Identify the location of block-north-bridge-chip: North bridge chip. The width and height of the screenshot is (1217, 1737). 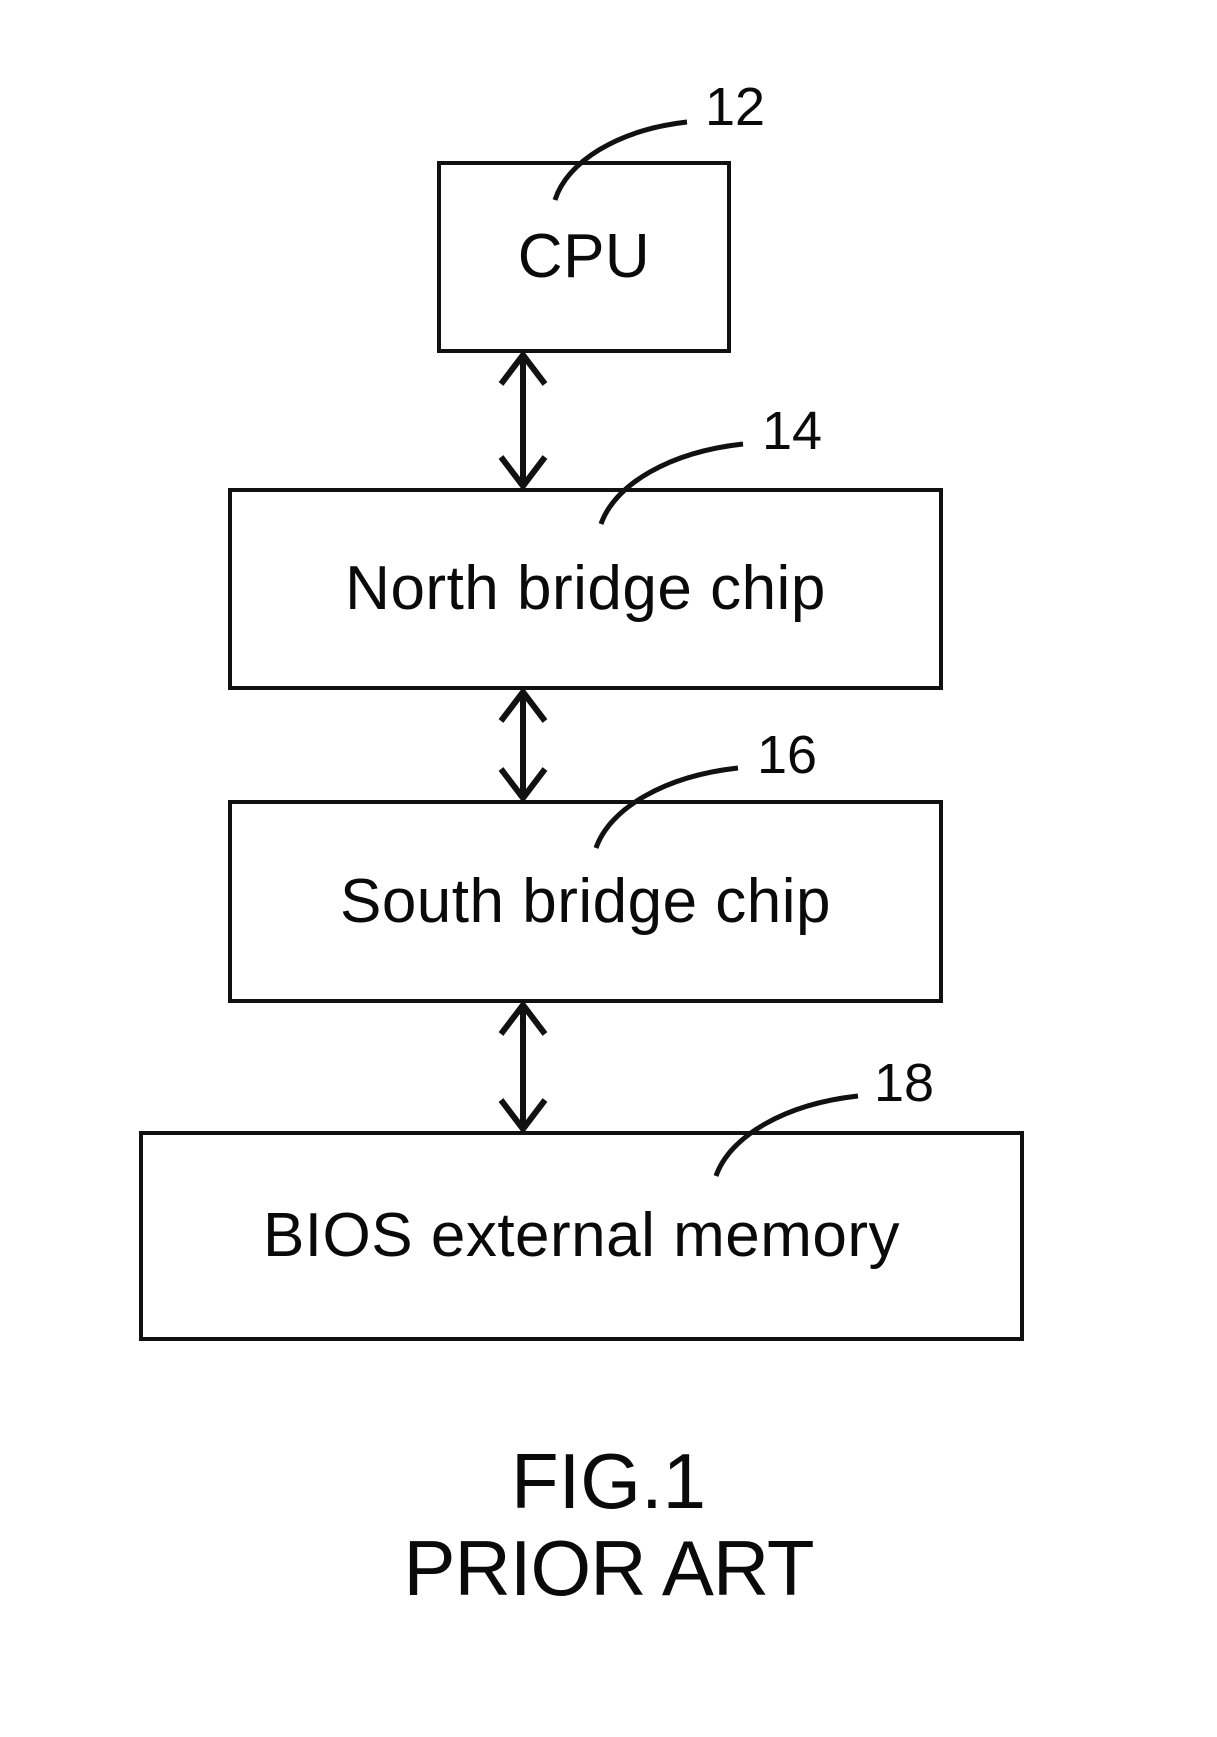
(585, 589).